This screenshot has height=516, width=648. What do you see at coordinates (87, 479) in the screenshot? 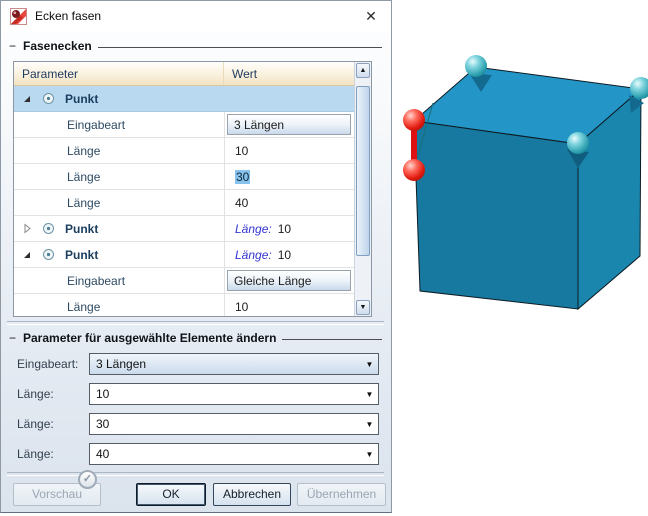
I see `check-badge-icon: ✓` at bounding box center [87, 479].